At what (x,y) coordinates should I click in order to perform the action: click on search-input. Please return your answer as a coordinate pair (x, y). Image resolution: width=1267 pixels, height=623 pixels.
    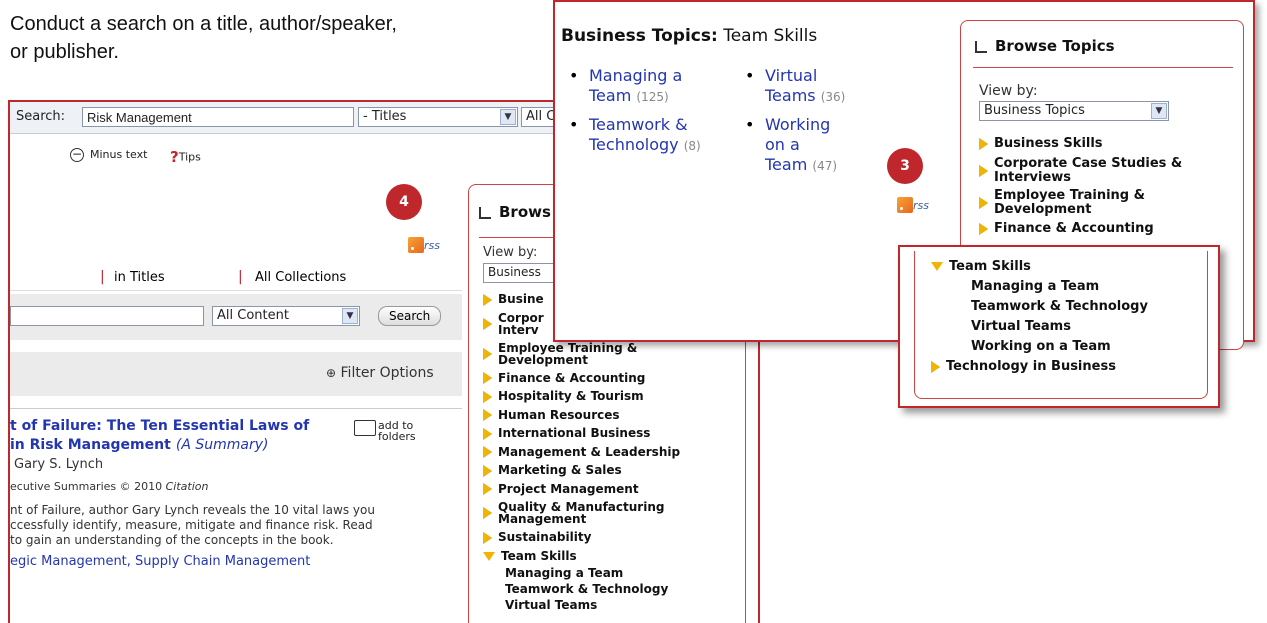
    Looking at the image, I should click on (218, 117).